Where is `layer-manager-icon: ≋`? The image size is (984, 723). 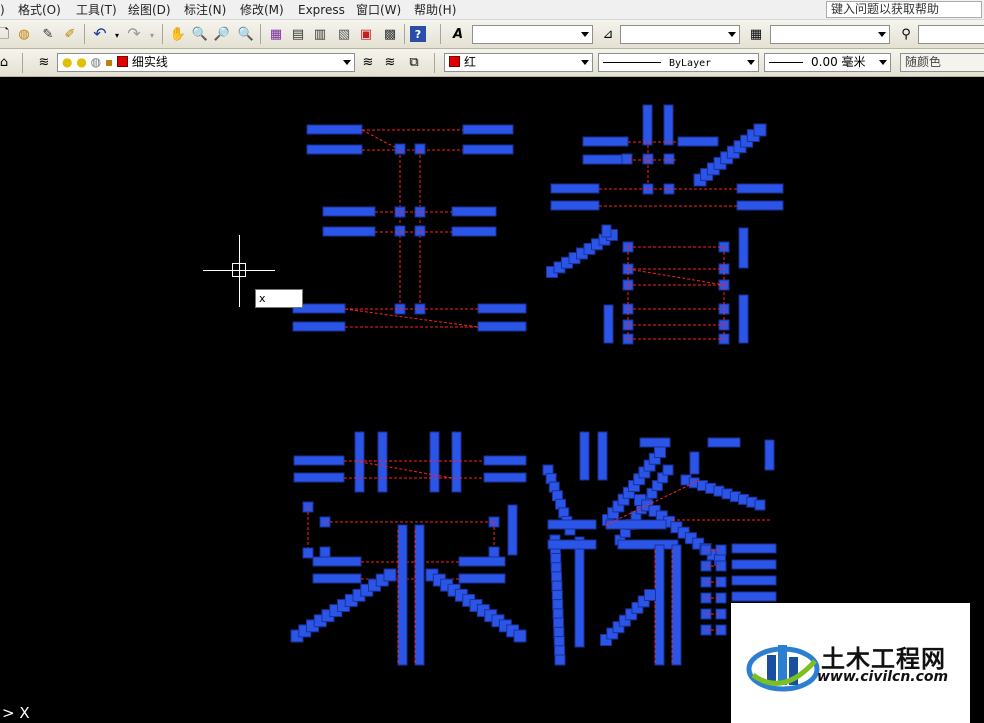 layer-manager-icon: ≋ is located at coordinates (44, 62).